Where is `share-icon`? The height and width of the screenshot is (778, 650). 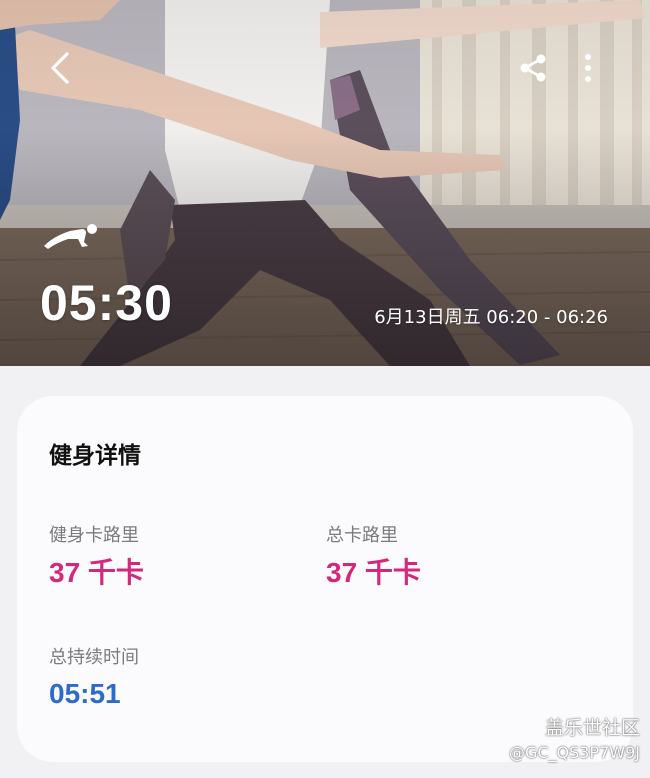 share-icon is located at coordinates (533, 68).